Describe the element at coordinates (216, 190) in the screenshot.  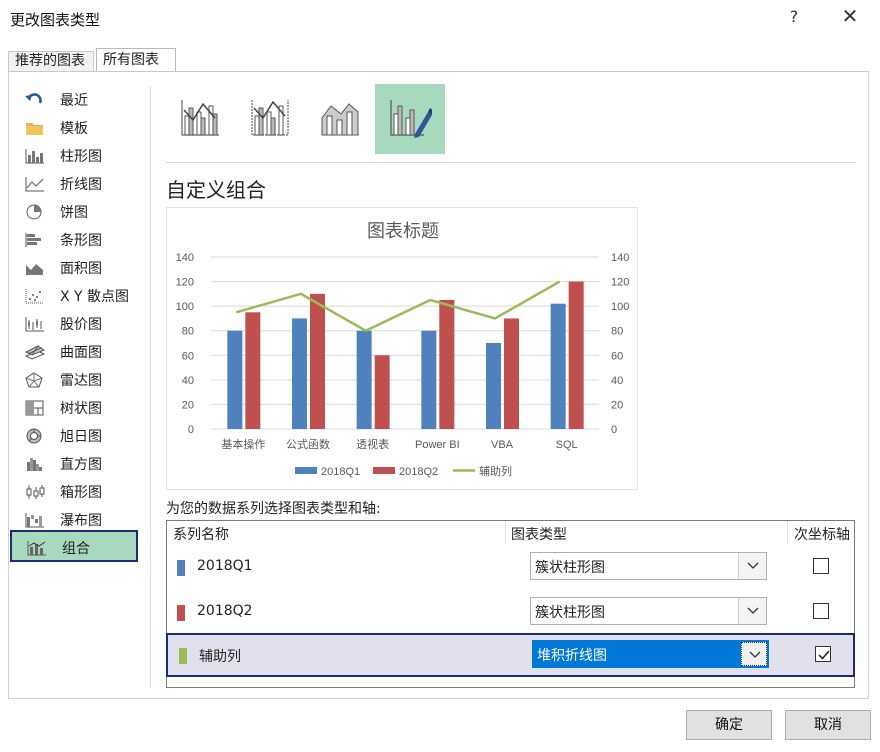
I see `section-title: 自定义组合` at that location.